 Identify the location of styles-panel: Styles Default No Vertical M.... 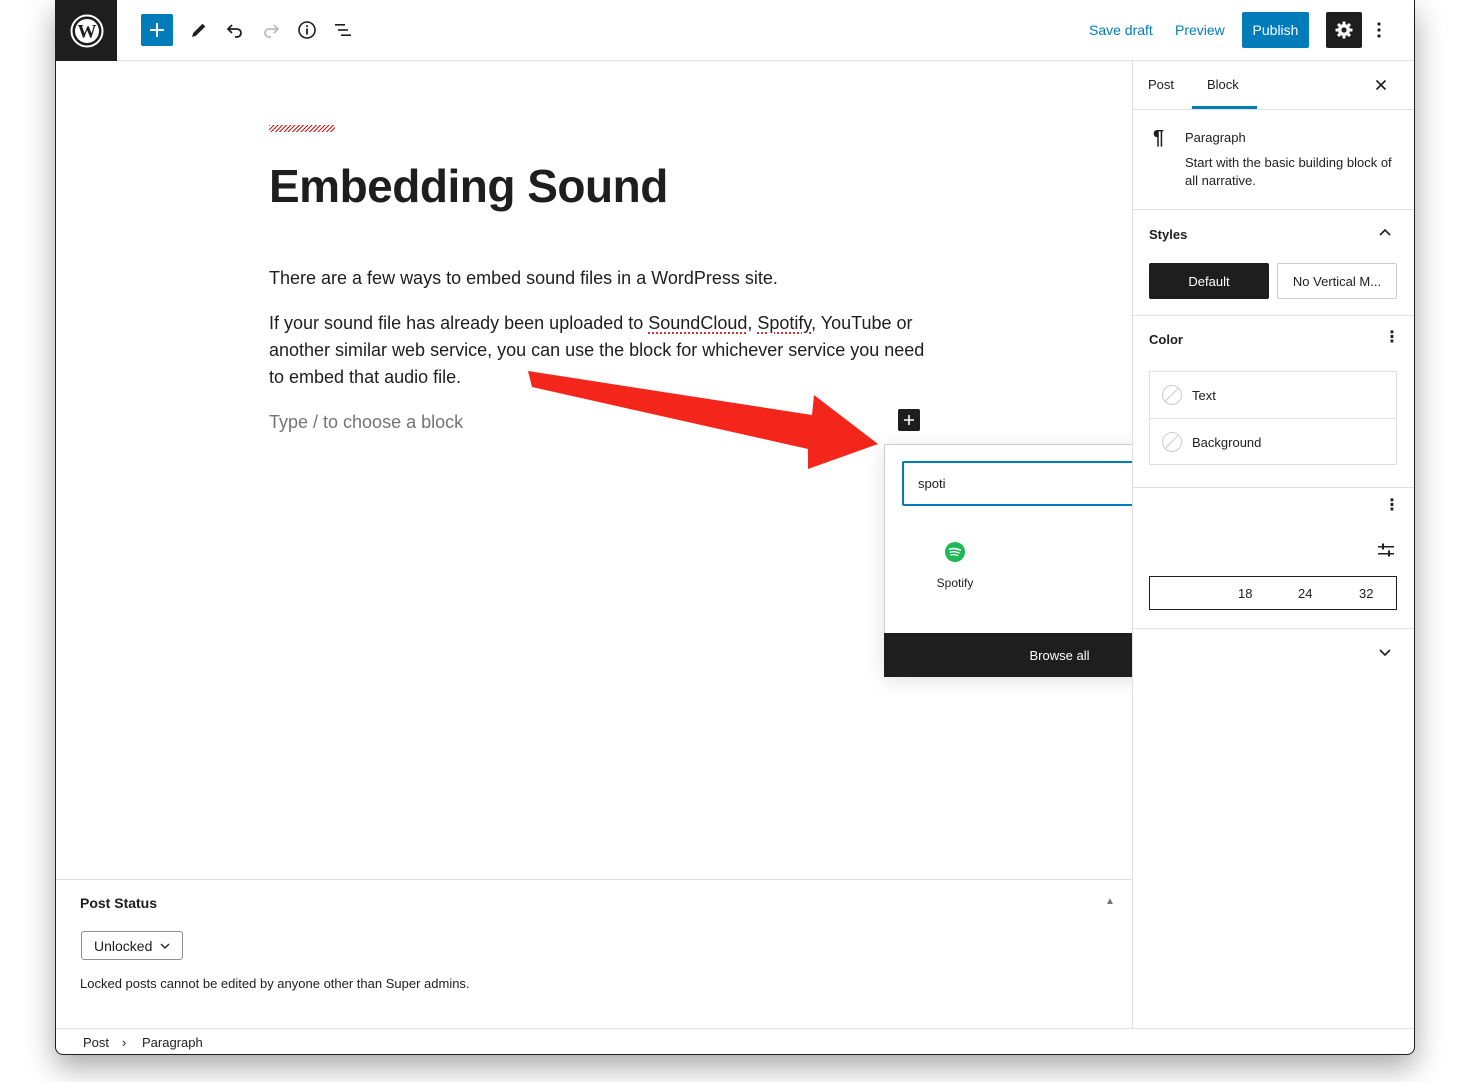
(1273, 263).